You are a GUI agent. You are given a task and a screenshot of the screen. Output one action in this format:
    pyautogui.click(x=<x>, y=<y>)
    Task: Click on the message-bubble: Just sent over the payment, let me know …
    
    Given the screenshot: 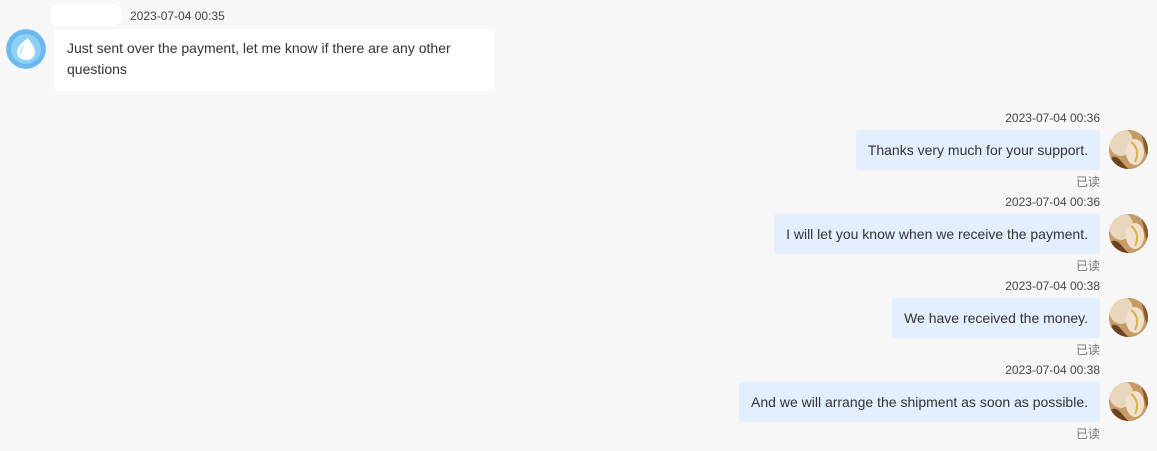 What is the action you would take?
    pyautogui.click(x=274, y=60)
    